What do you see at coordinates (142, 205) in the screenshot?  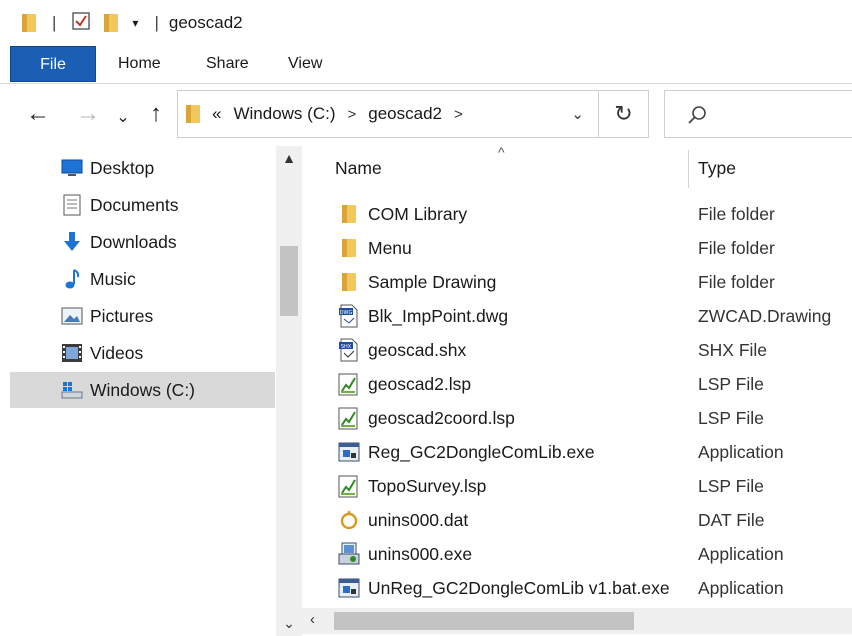 I see `nav-item-documents: Documents` at bounding box center [142, 205].